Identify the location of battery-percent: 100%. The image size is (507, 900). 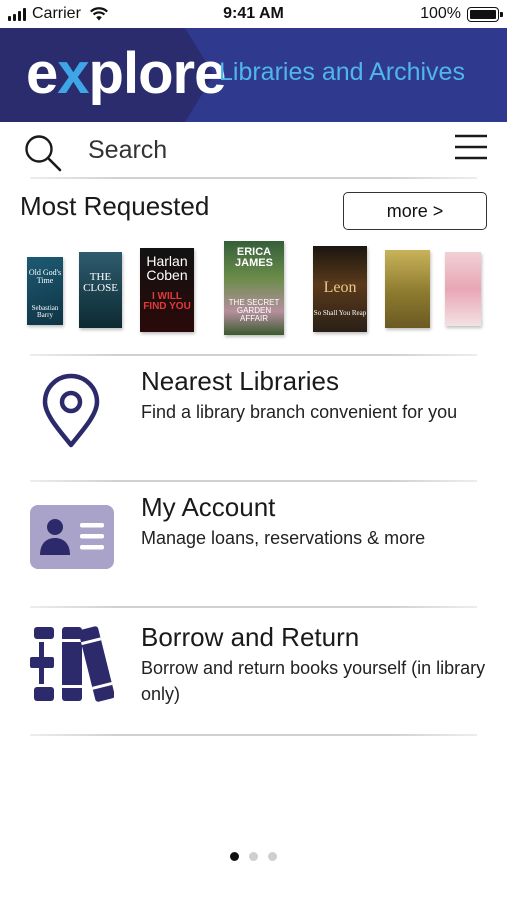
(440, 13).